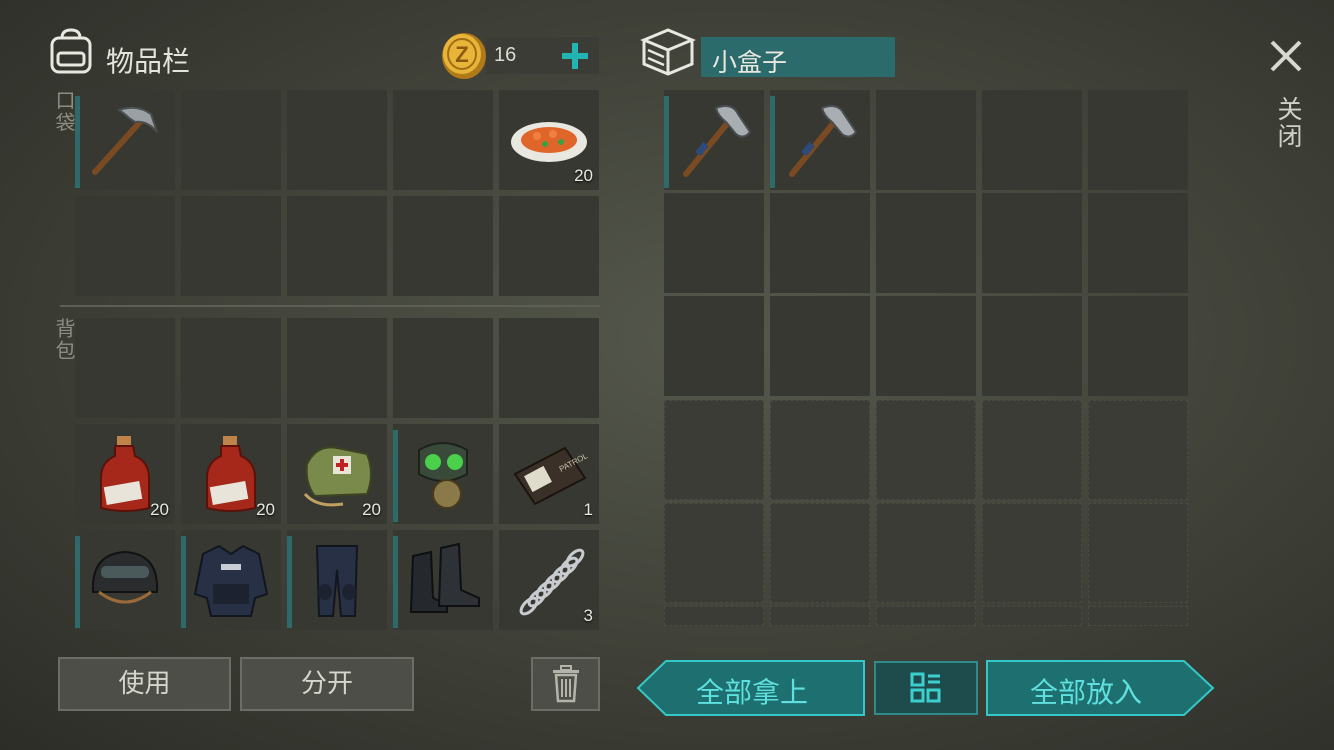  I want to click on police-vest-icon, so click(231, 580).